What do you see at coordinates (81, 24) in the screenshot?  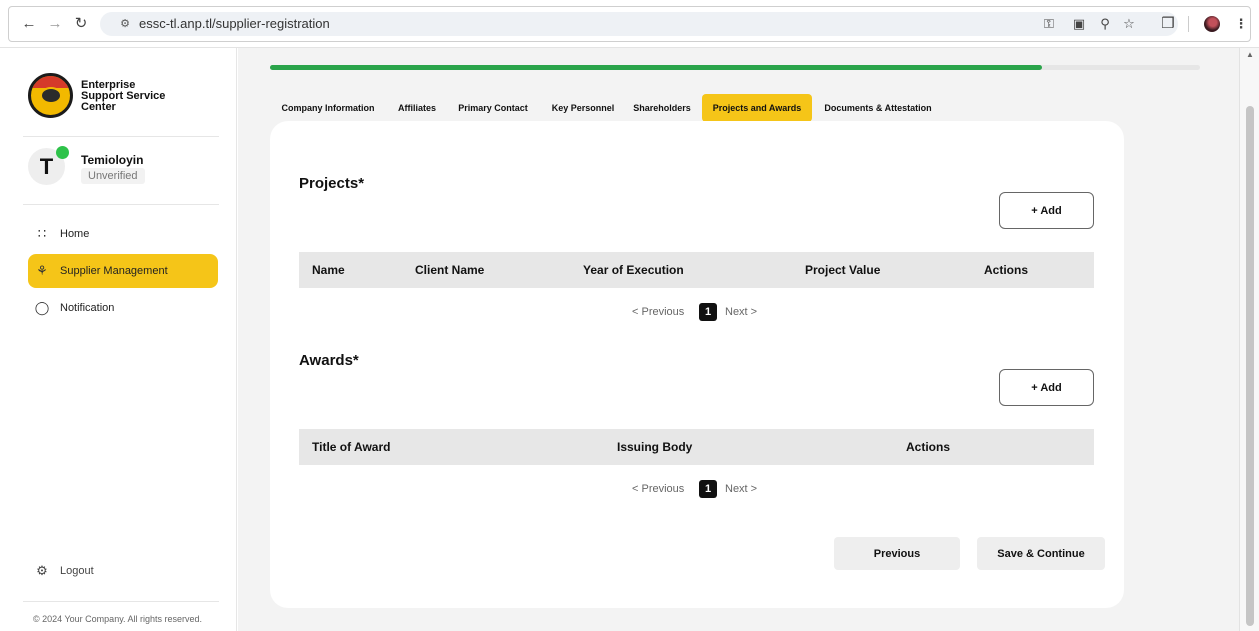 I see `reload-icon: ↻` at bounding box center [81, 24].